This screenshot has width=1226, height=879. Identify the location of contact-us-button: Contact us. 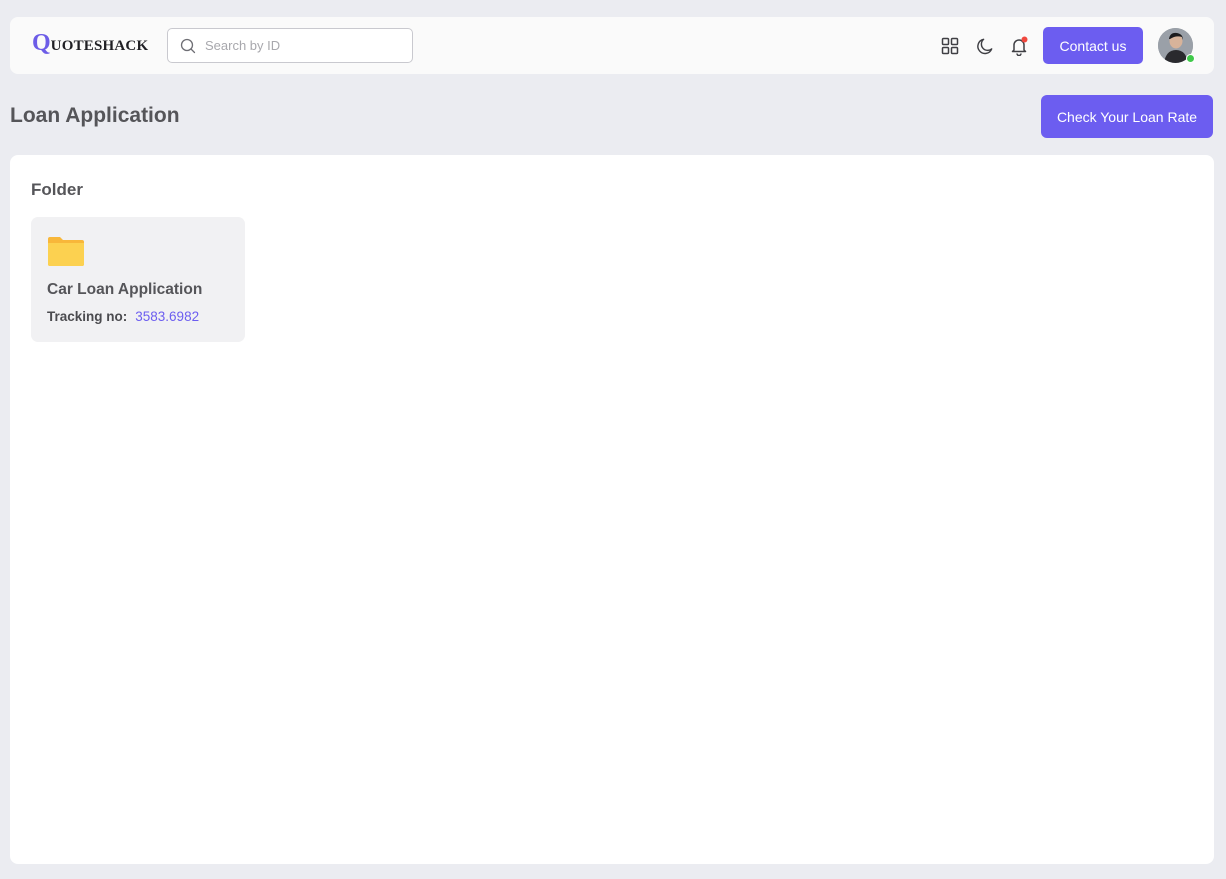
(1093, 45).